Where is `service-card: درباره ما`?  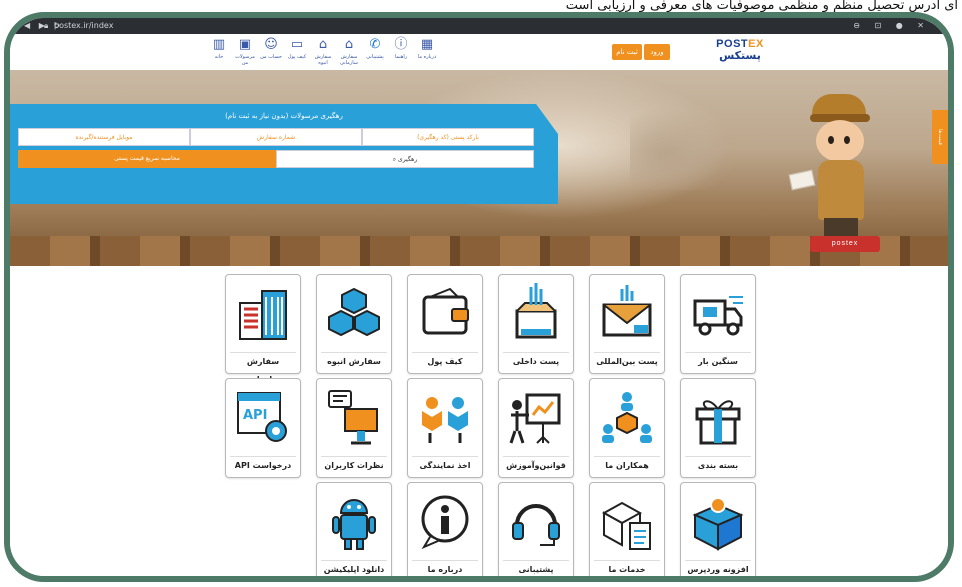
service-card: درباره ما is located at coordinates (445, 529).